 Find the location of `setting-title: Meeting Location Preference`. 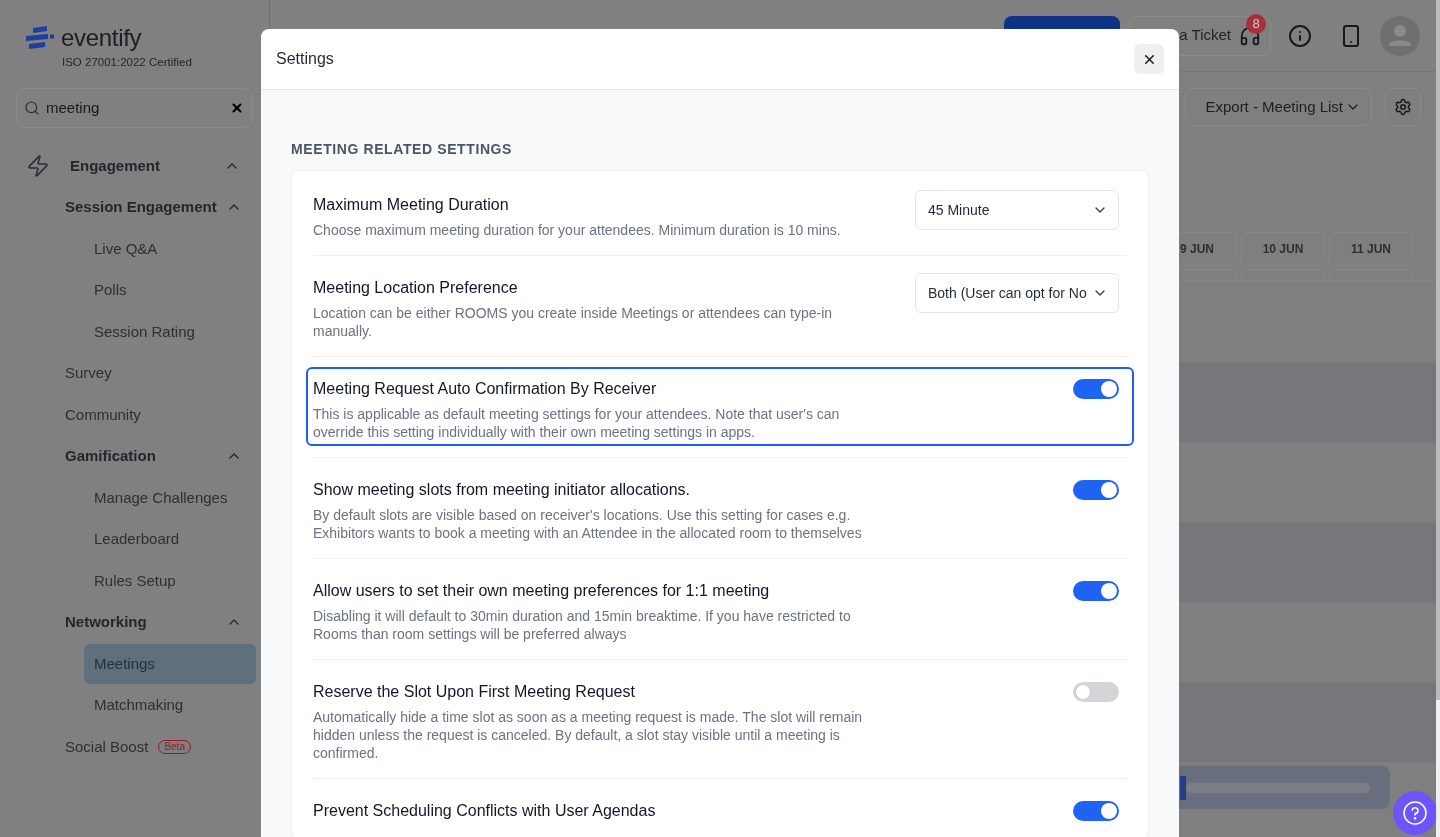

setting-title: Meeting Location Preference is located at coordinates (416, 288).